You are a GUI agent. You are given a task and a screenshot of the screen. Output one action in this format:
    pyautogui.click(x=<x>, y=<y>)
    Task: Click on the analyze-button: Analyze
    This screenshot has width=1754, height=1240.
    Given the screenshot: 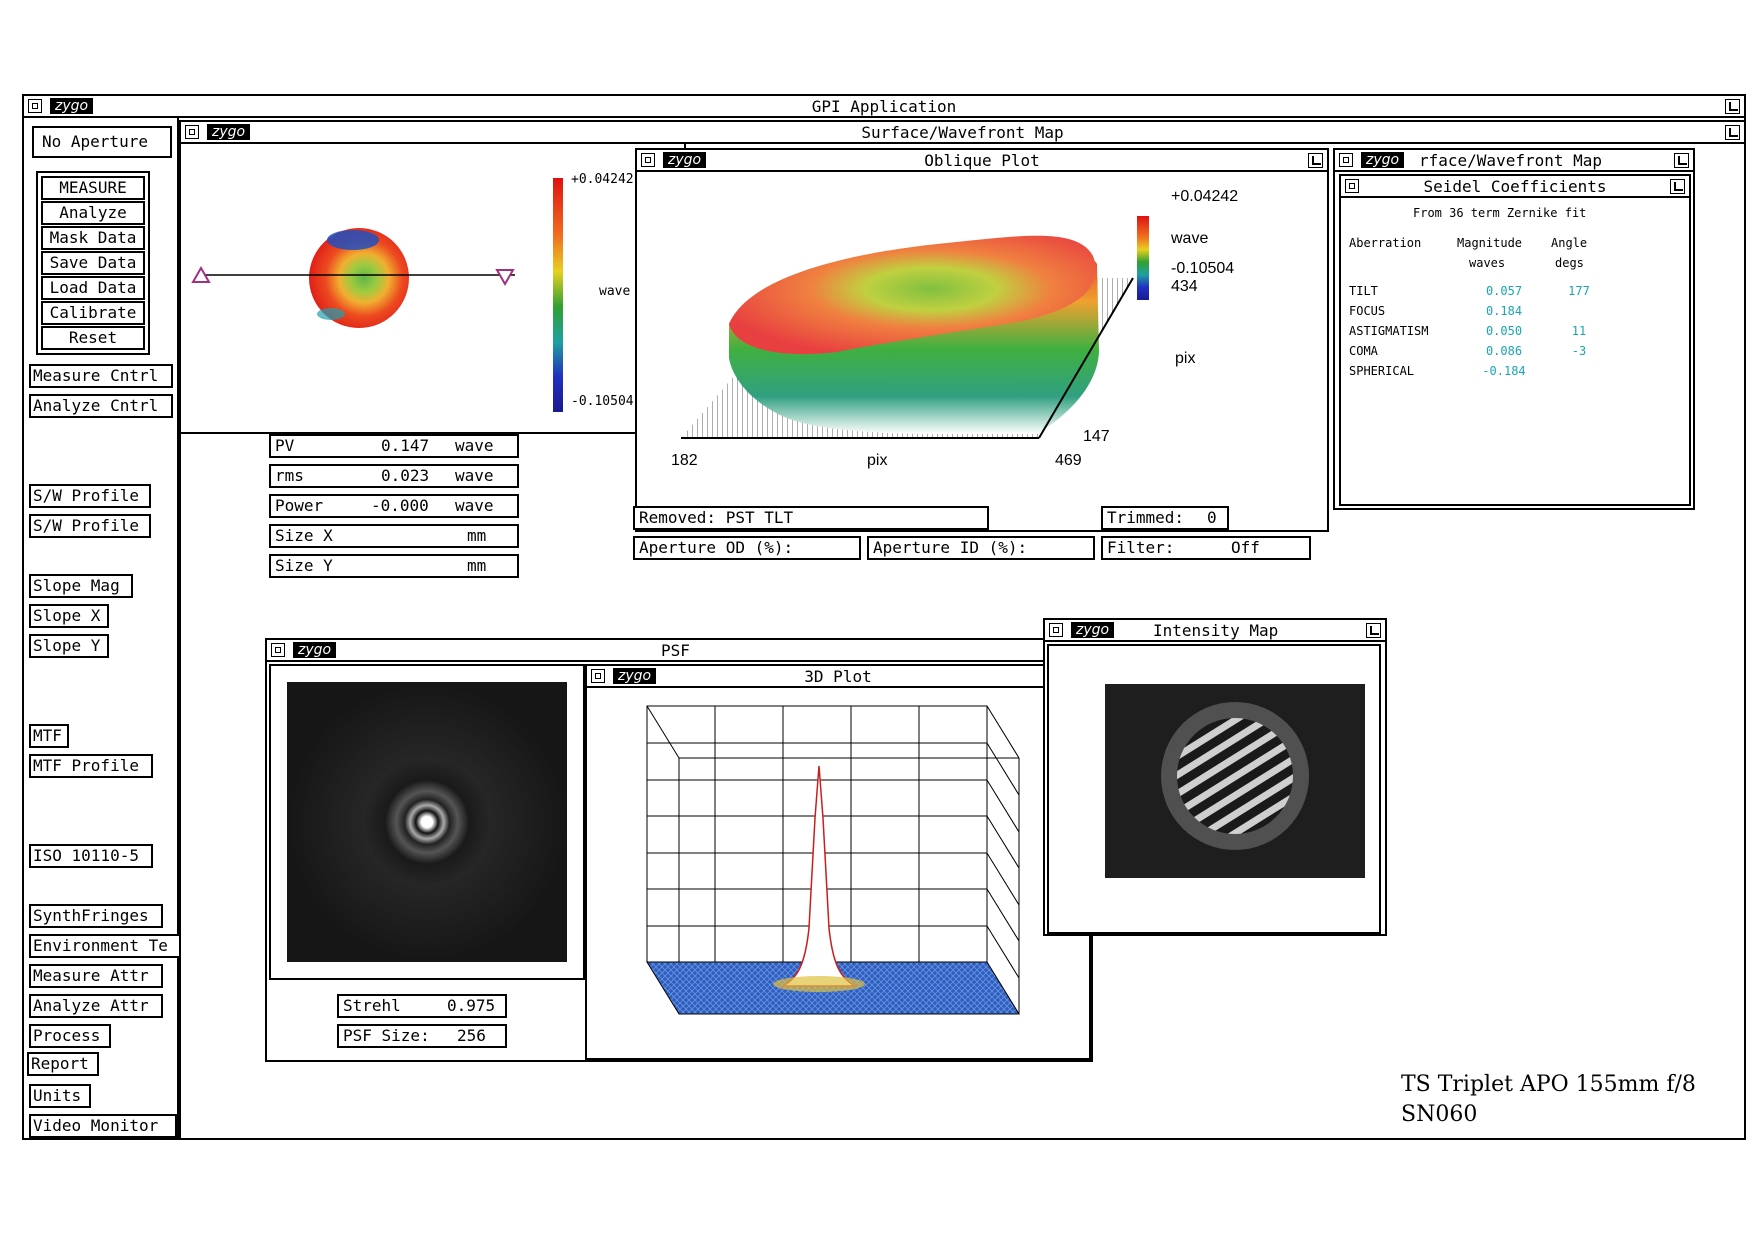 What is the action you would take?
    pyautogui.click(x=93, y=213)
    